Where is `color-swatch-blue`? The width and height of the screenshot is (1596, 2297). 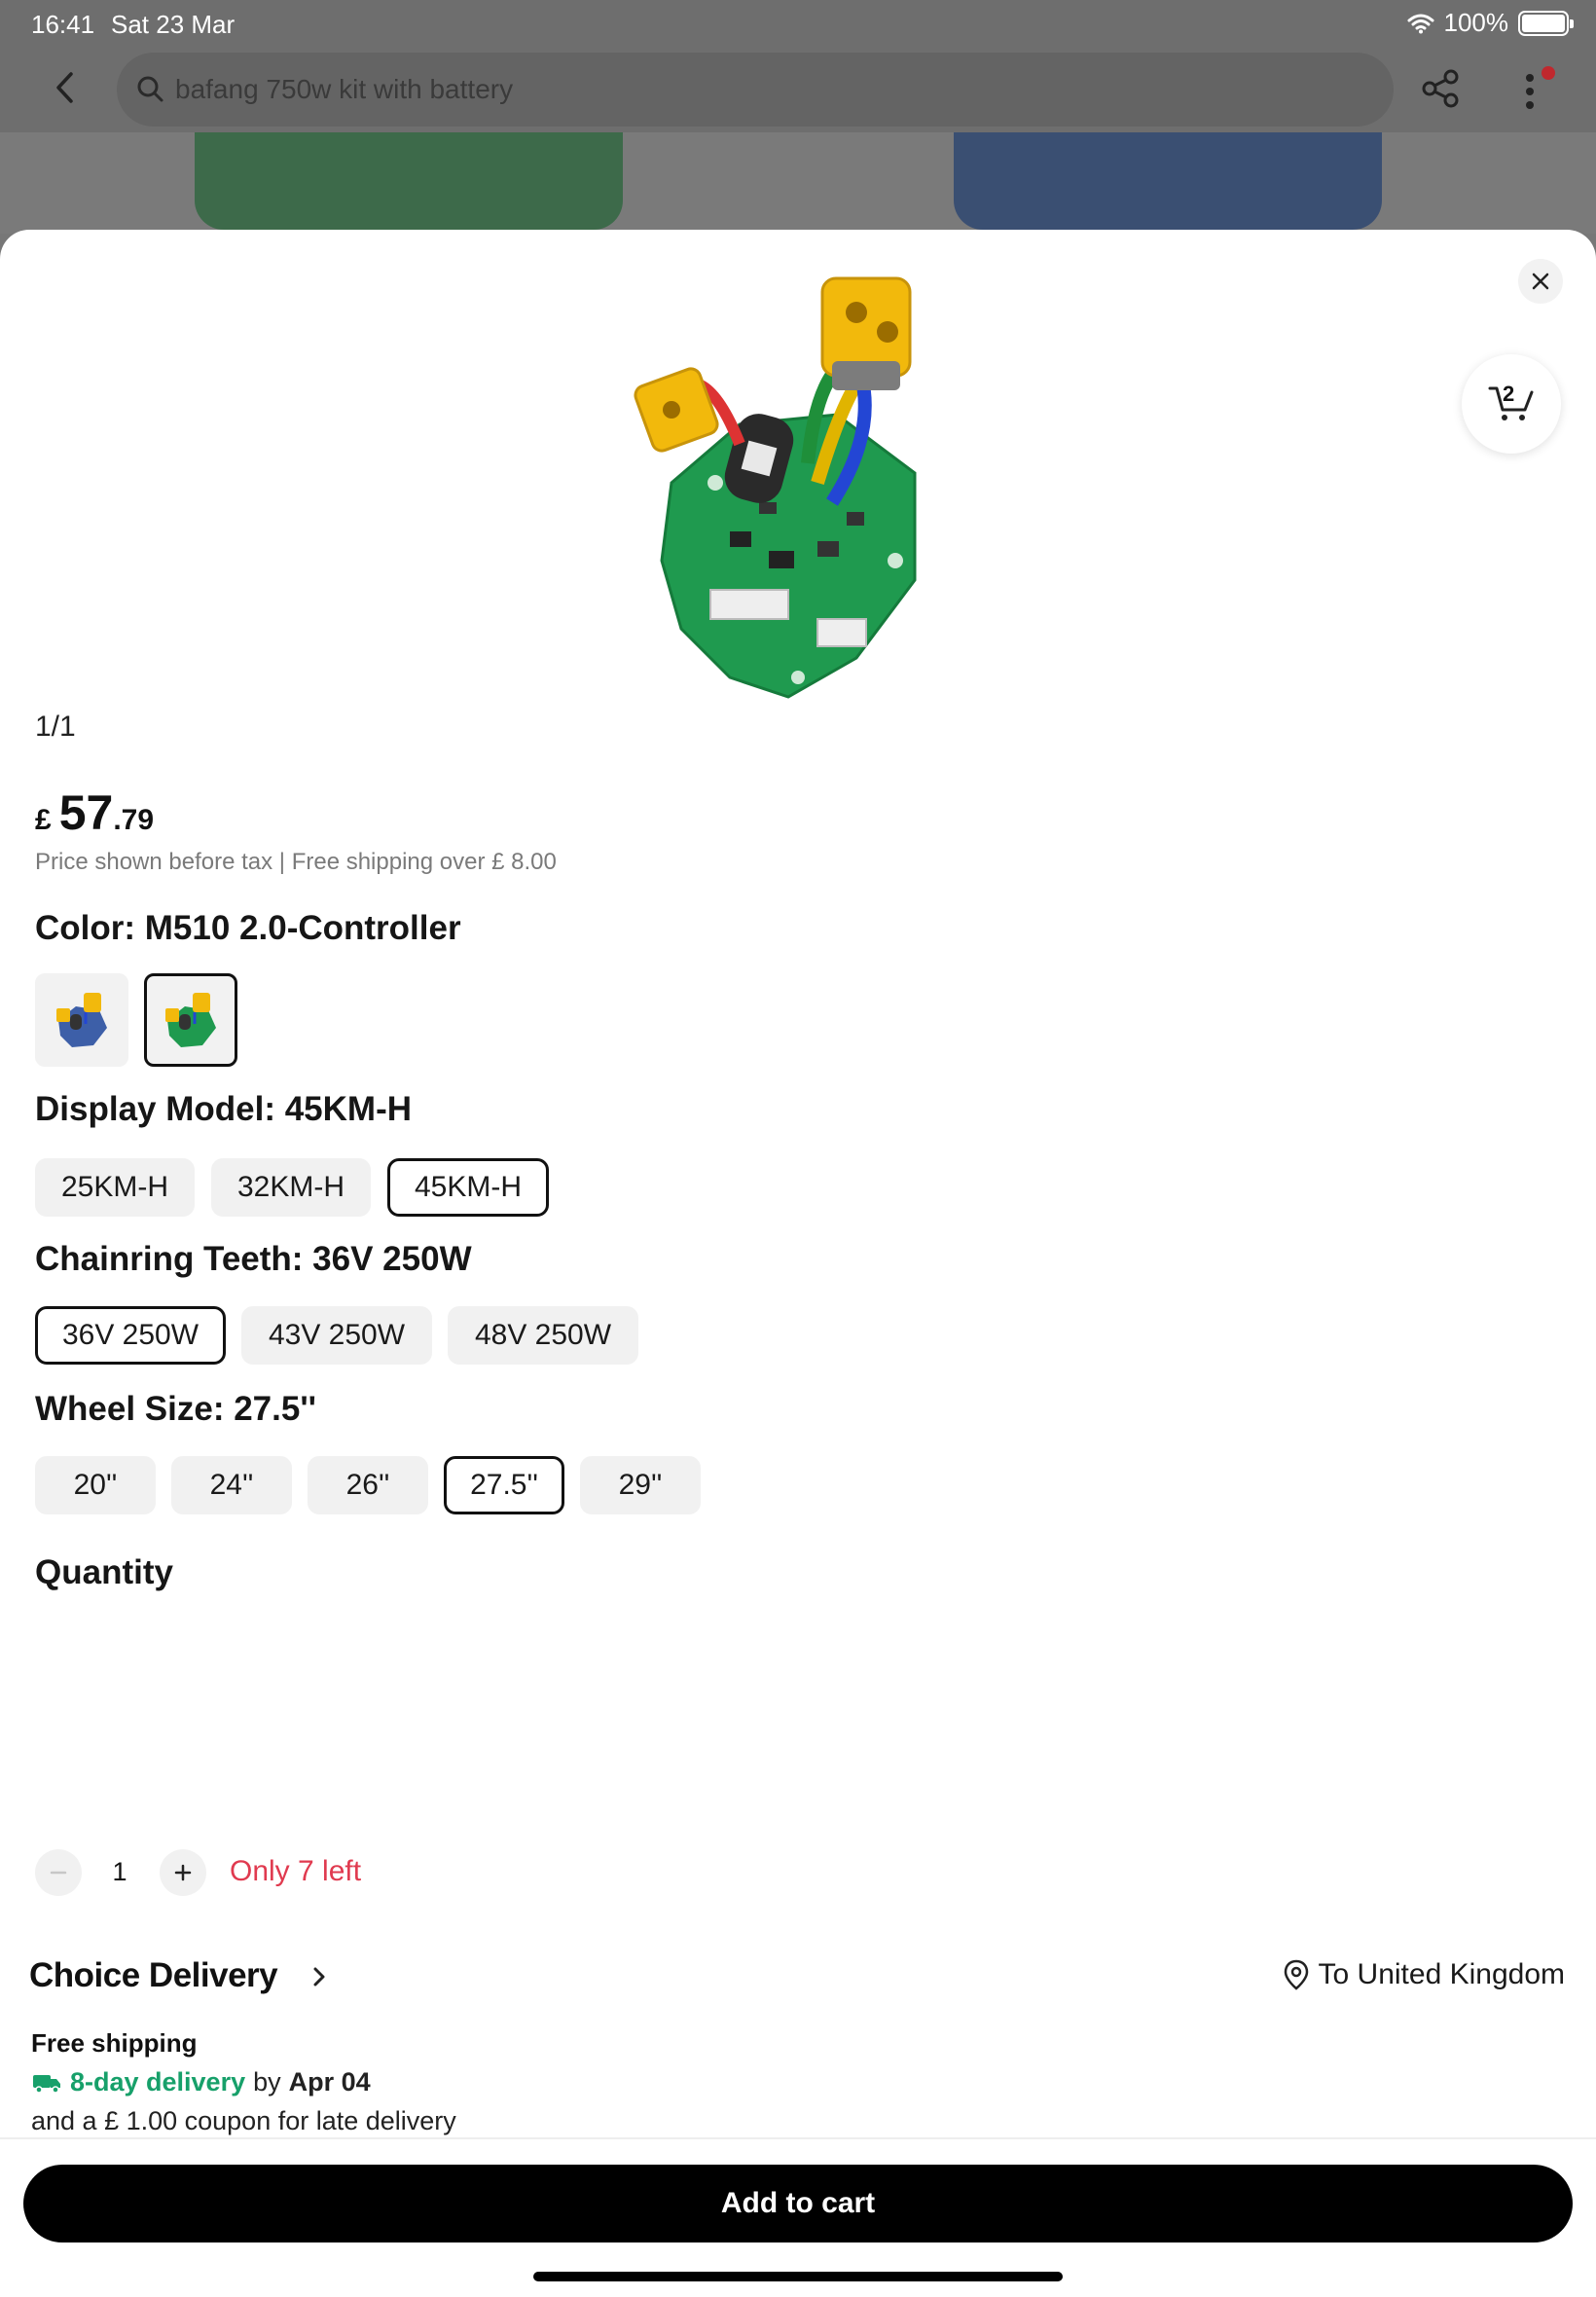
color-swatch-blue is located at coordinates (81, 1020).